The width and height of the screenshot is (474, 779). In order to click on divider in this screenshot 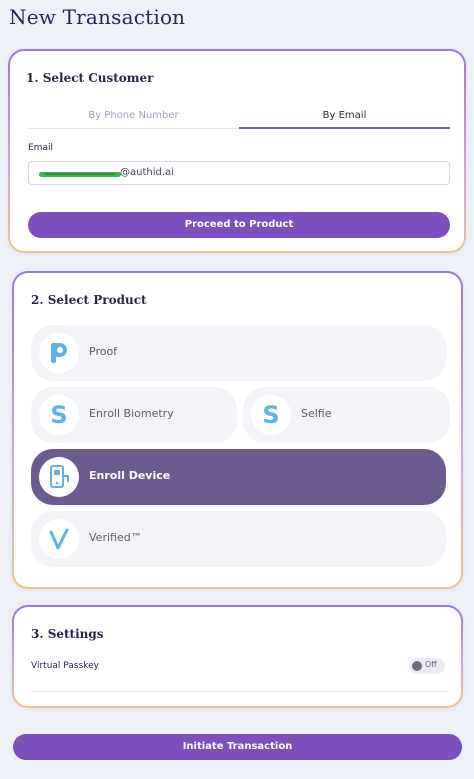, I will do `click(239, 691)`.